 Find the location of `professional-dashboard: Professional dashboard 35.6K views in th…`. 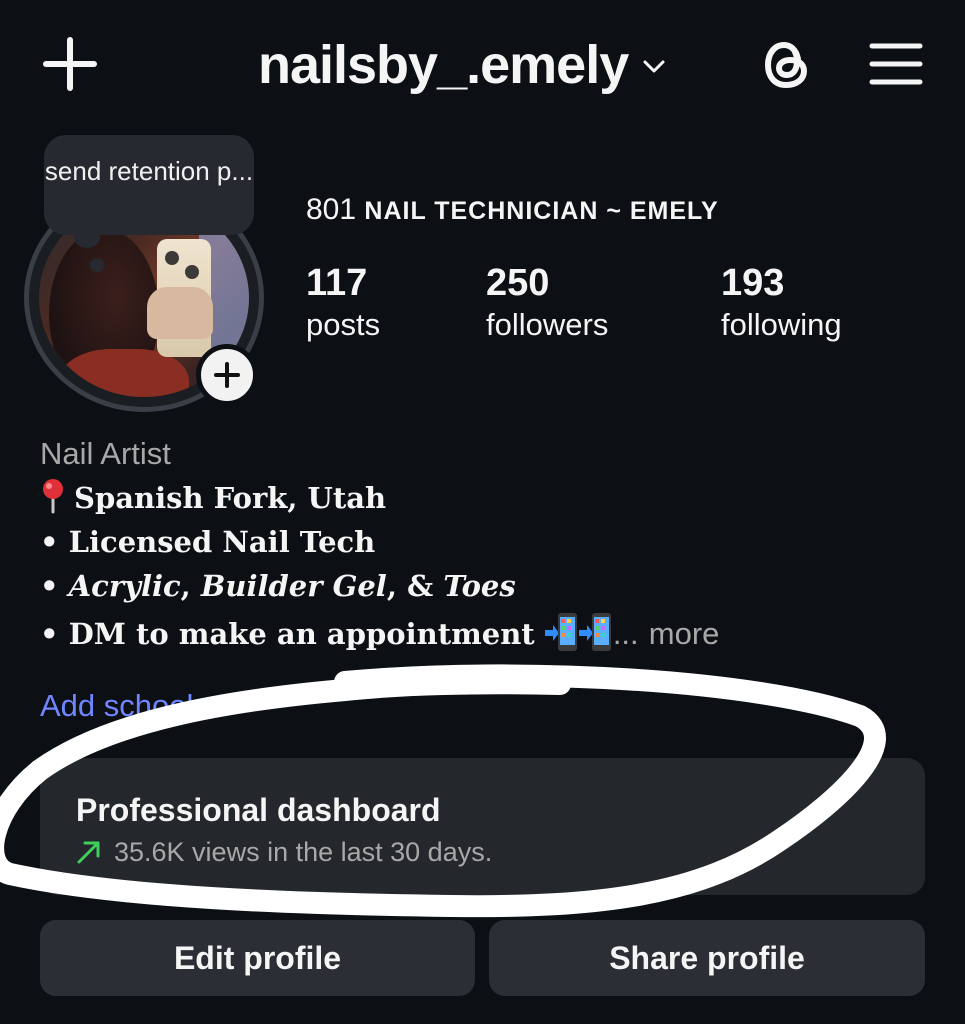

professional-dashboard: Professional dashboard 35.6K views in th… is located at coordinates (482, 826).